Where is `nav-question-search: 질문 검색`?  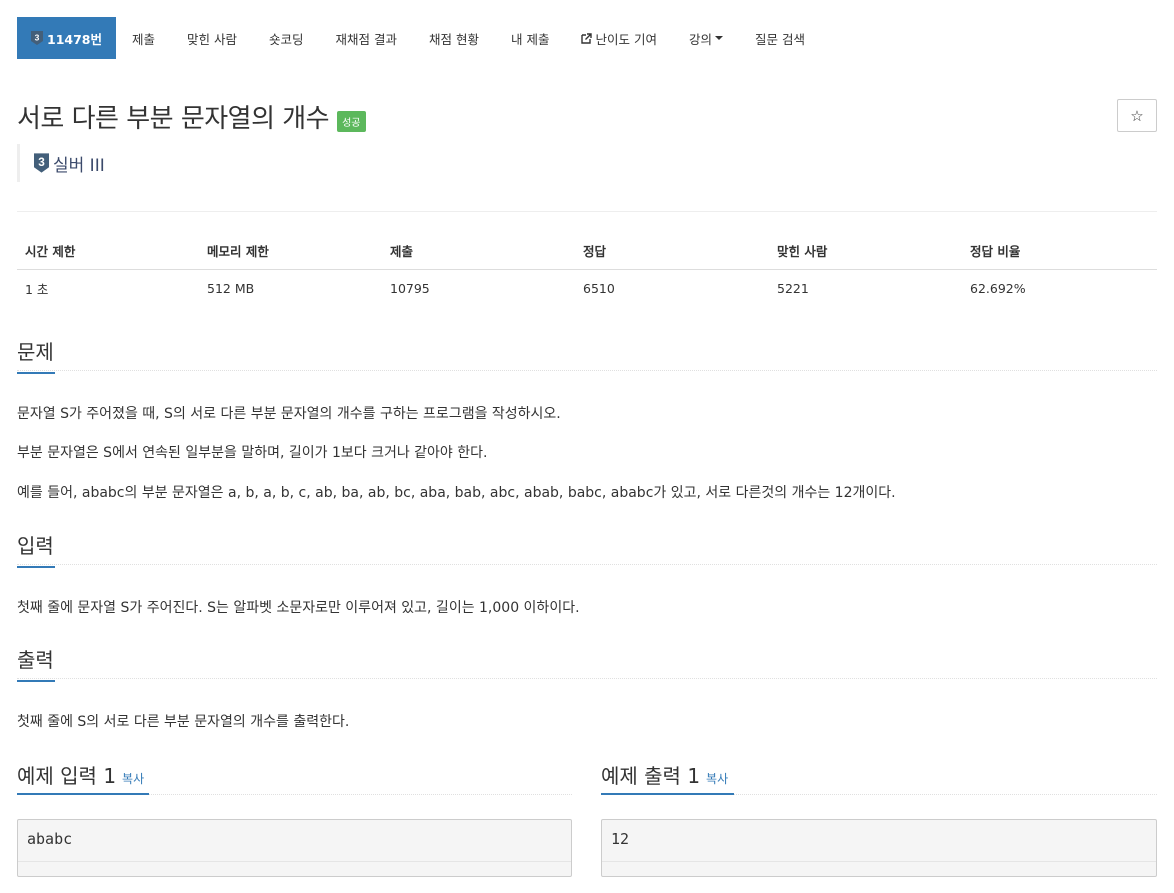
nav-question-search: 질문 검색 is located at coordinates (780, 38).